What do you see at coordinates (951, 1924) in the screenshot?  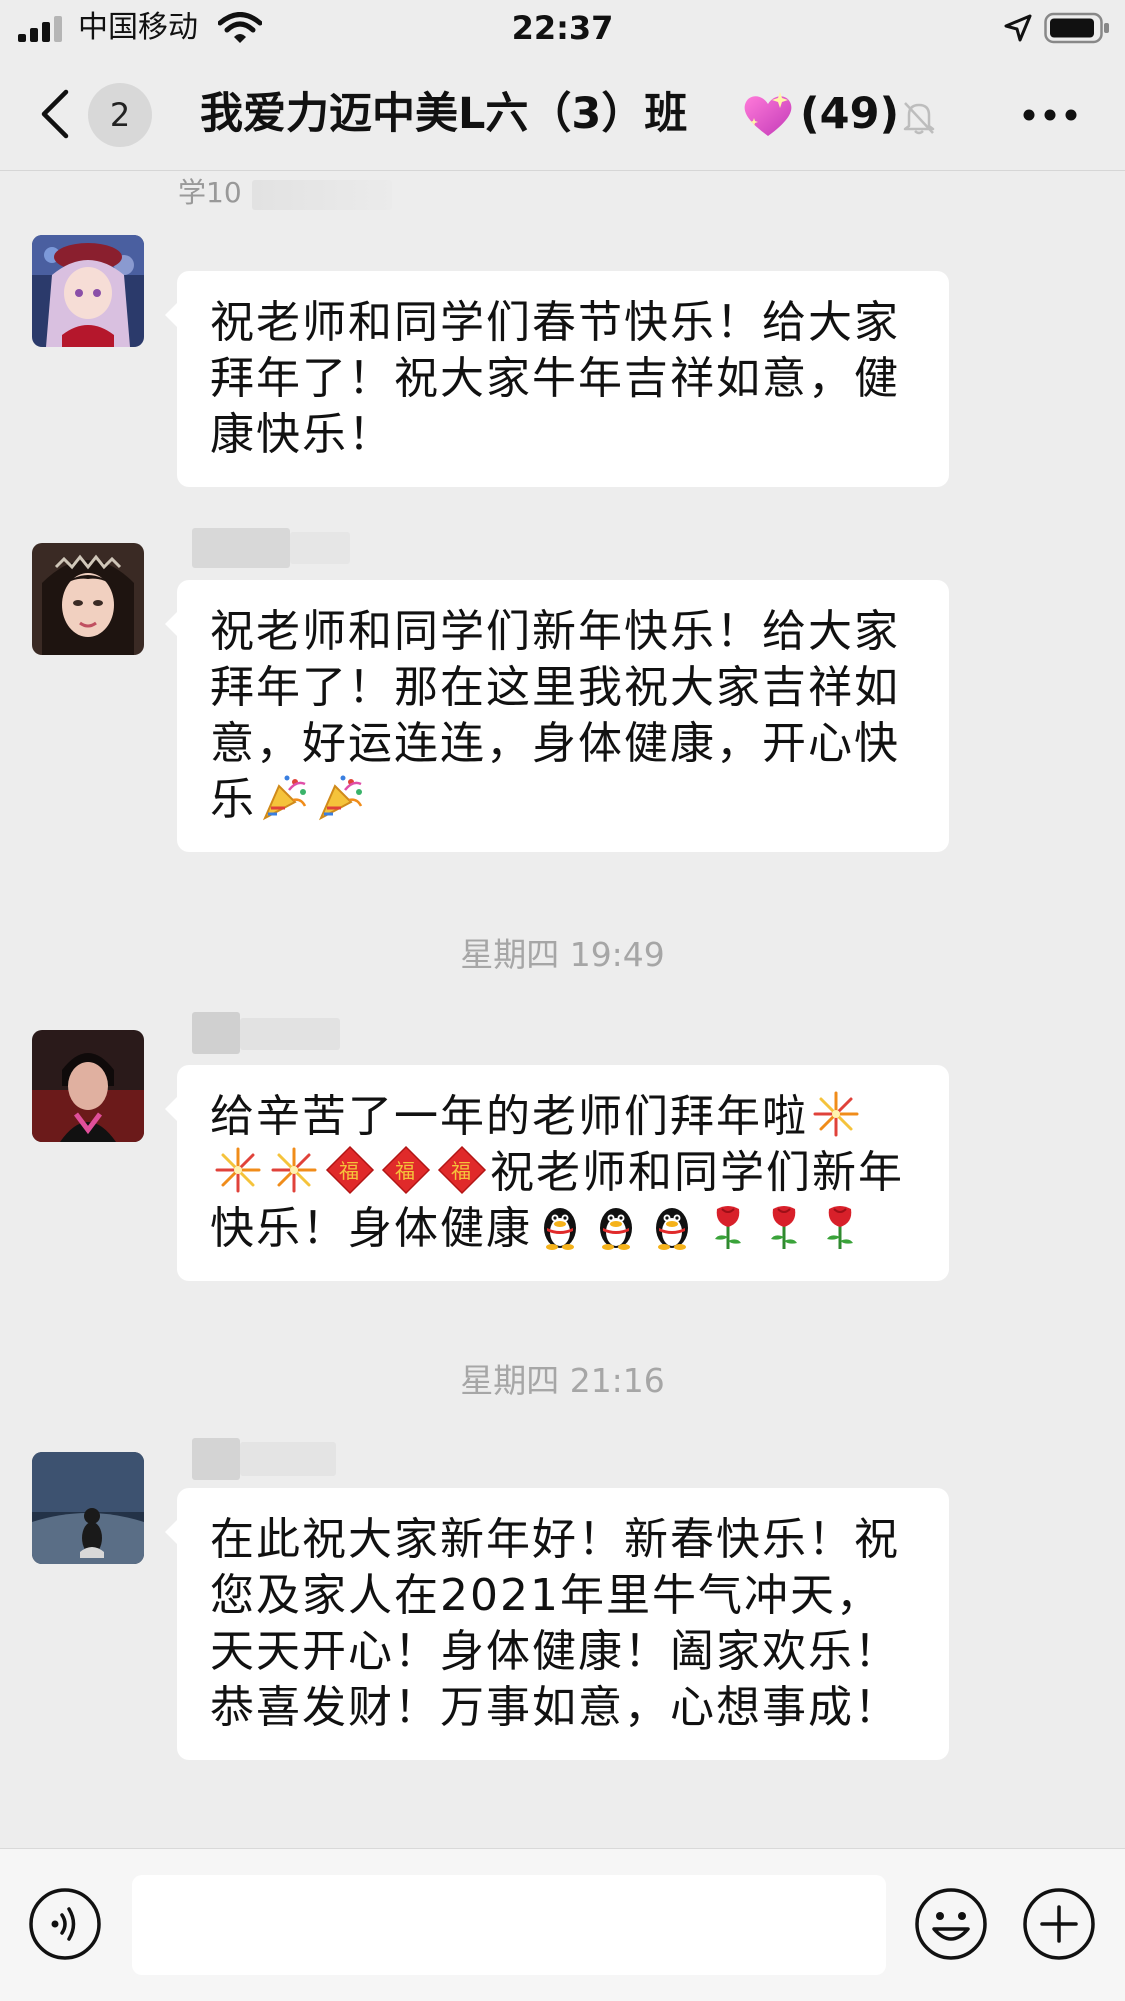 I see `emoji-icon` at bounding box center [951, 1924].